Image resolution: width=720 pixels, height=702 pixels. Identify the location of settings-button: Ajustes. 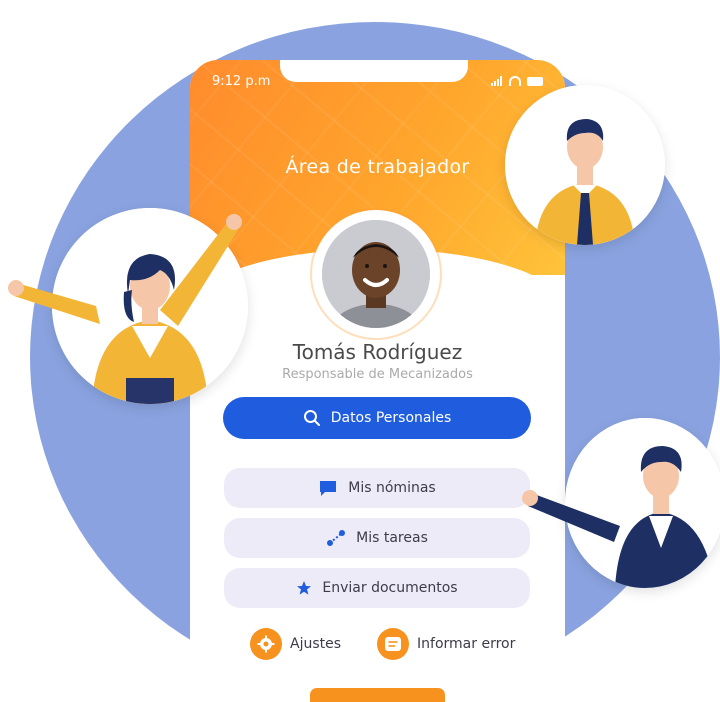
(295, 644).